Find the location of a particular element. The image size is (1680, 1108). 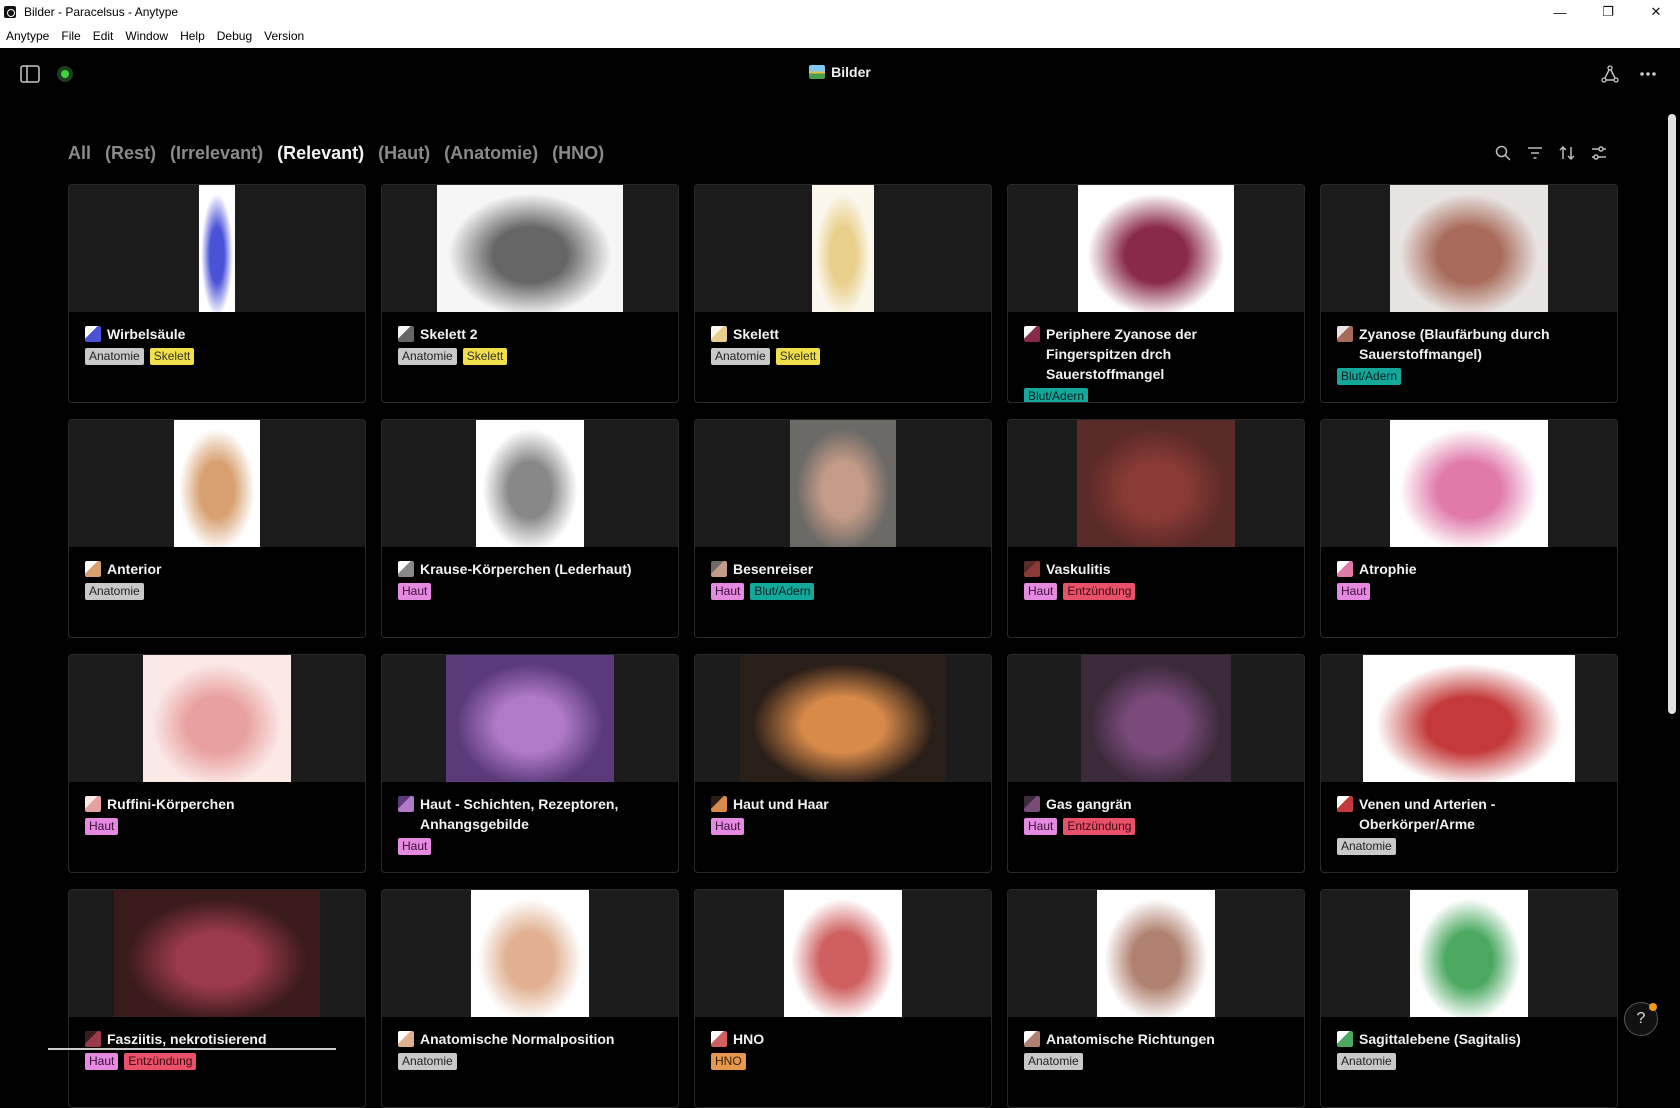

card-title: Fasziitis, nekrotisierend is located at coordinates (217, 1039).